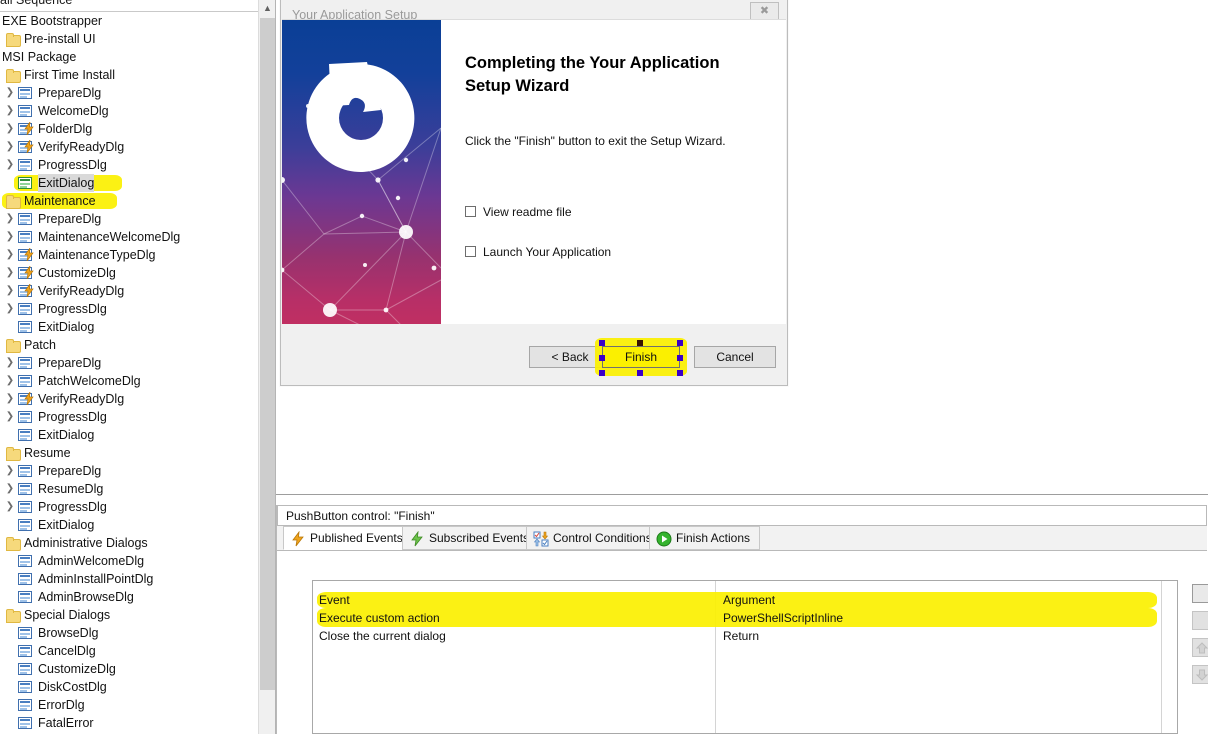  Describe the element at coordinates (602, 358) in the screenshot. I see `selection-handle-ml` at that location.